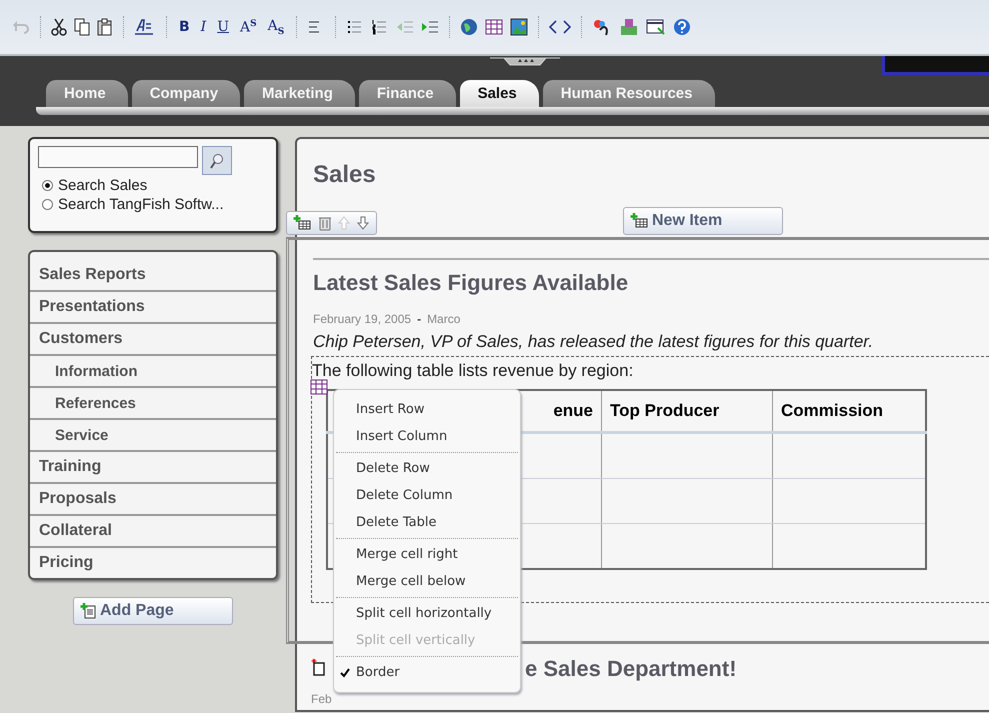 The width and height of the screenshot is (989, 713). I want to click on down-arrow-icon, so click(363, 223).